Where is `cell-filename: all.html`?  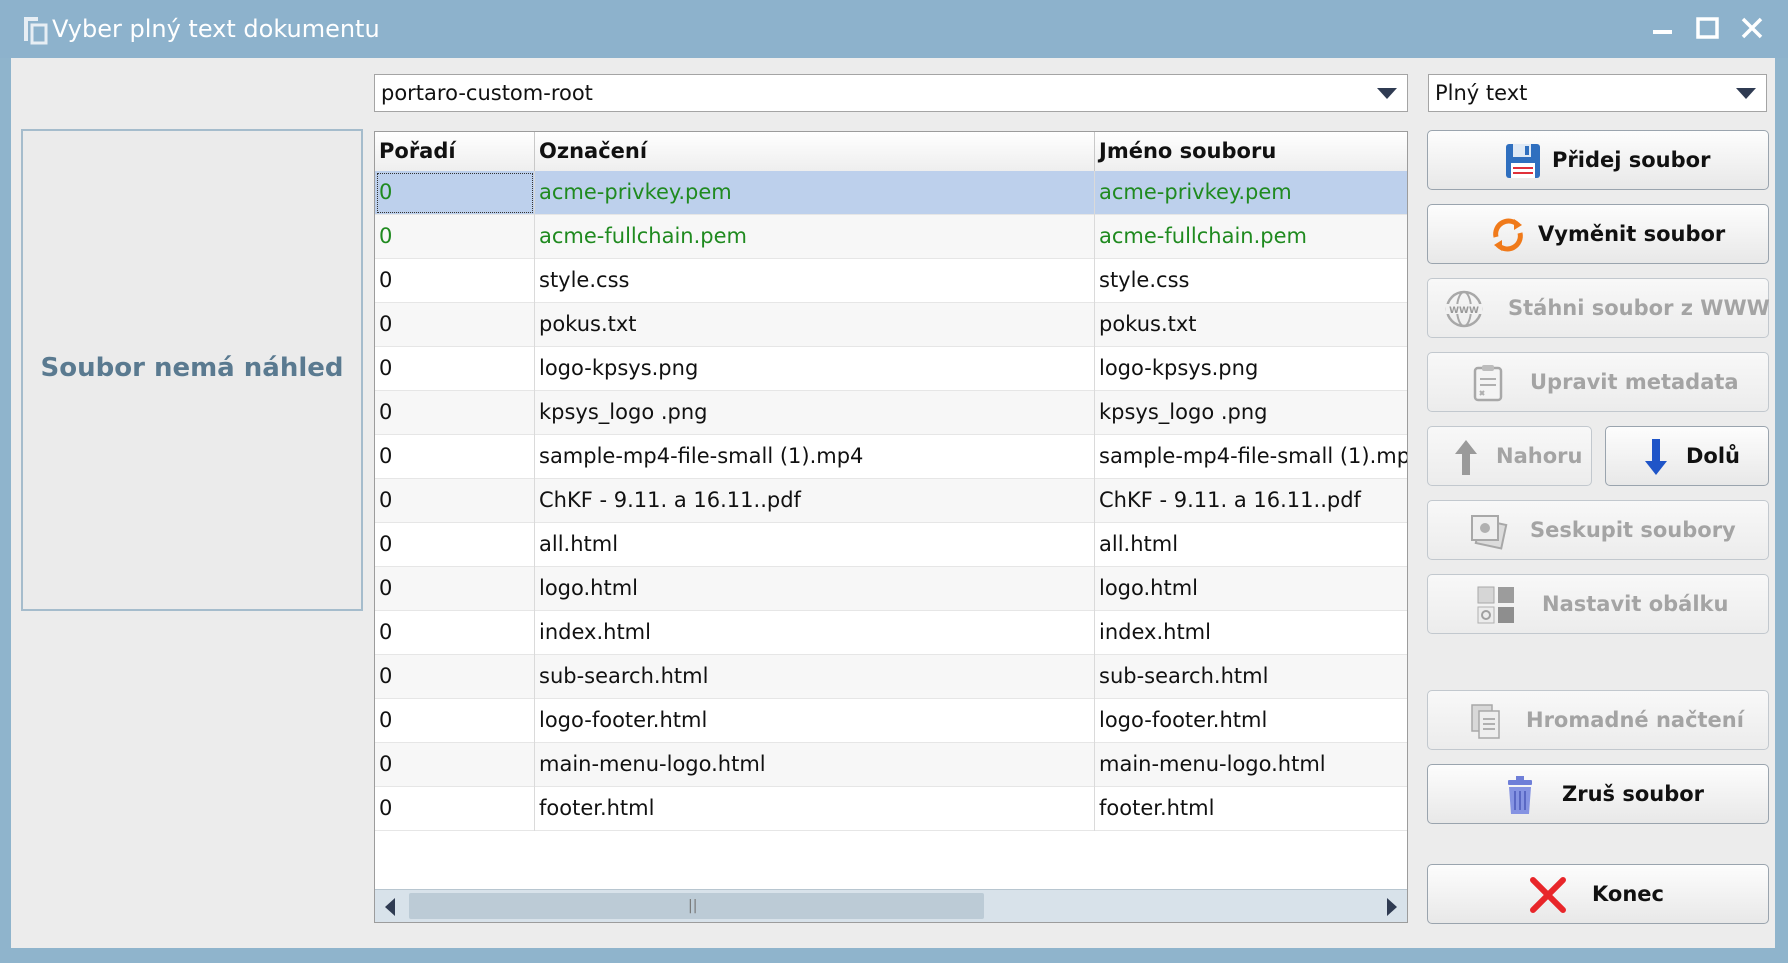 cell-filename: all.html is located at coordinates (1139, 544).